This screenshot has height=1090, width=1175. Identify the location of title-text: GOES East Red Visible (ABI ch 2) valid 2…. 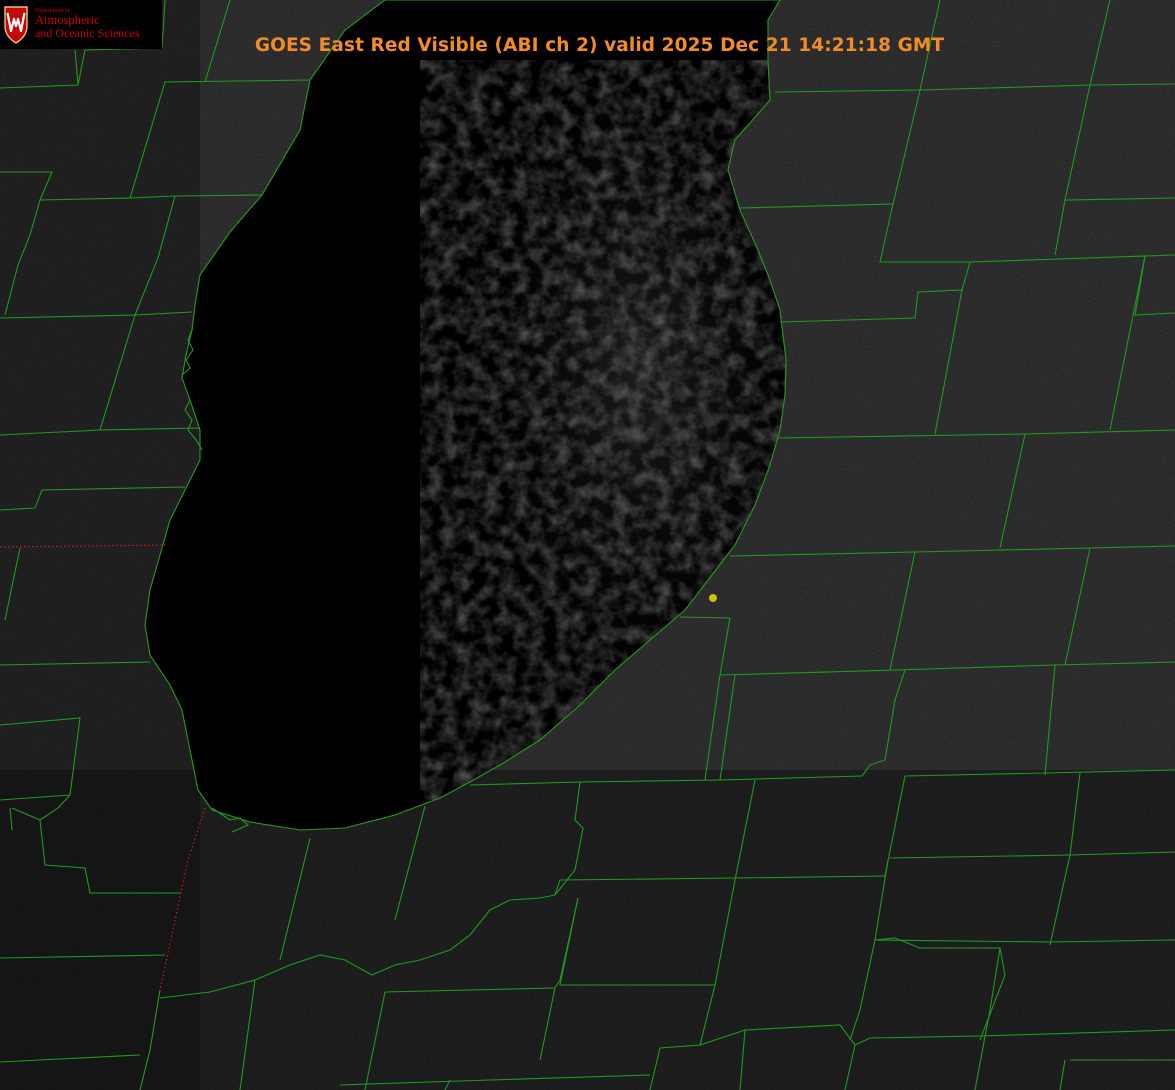
(599, 45).